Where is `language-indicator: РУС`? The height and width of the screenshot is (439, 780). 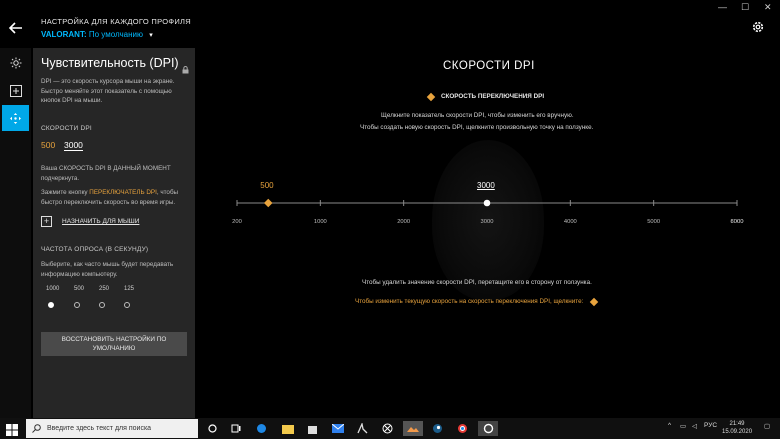
language-indicator: РУС is located at coordinates (710, 425).